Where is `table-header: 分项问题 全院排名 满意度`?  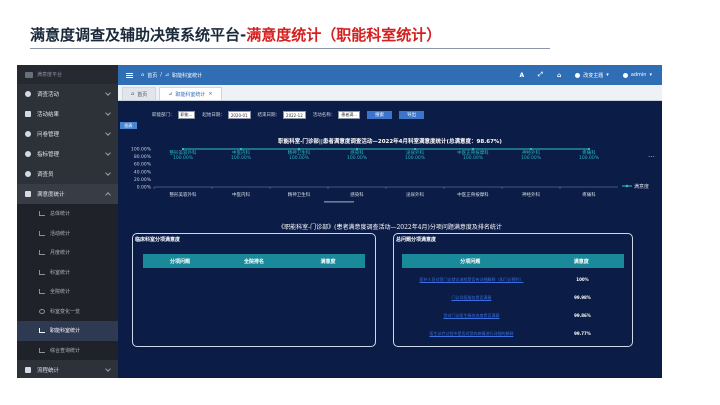
table-header: 分项问题 全院排名 满意度 is located at coordinates (254, 261).